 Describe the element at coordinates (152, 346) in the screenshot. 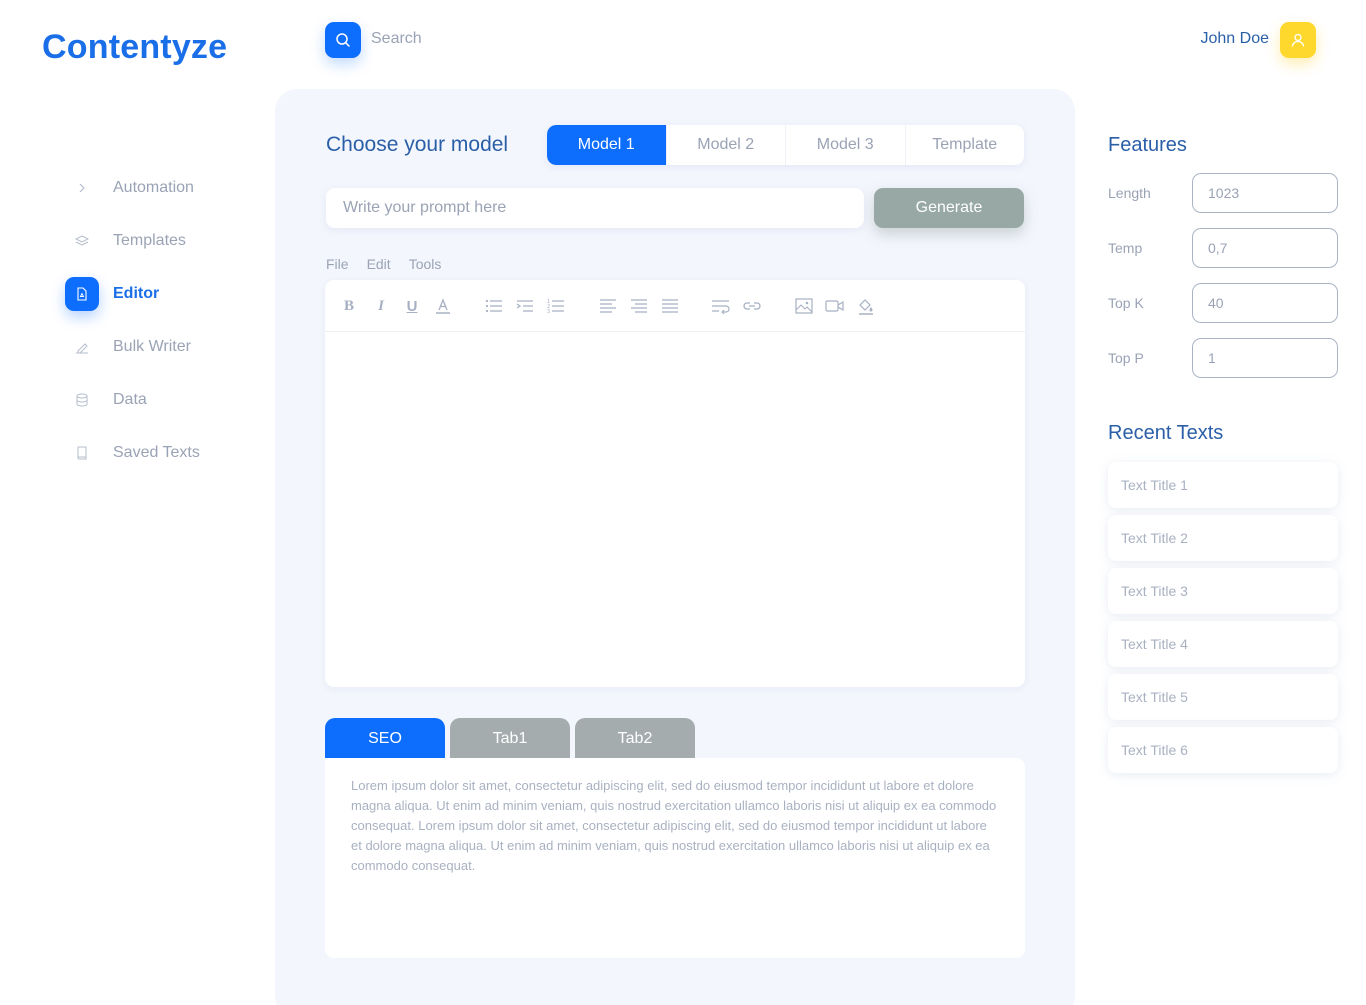

I see `sidebar-item-label: Bulk Writer` at that location.